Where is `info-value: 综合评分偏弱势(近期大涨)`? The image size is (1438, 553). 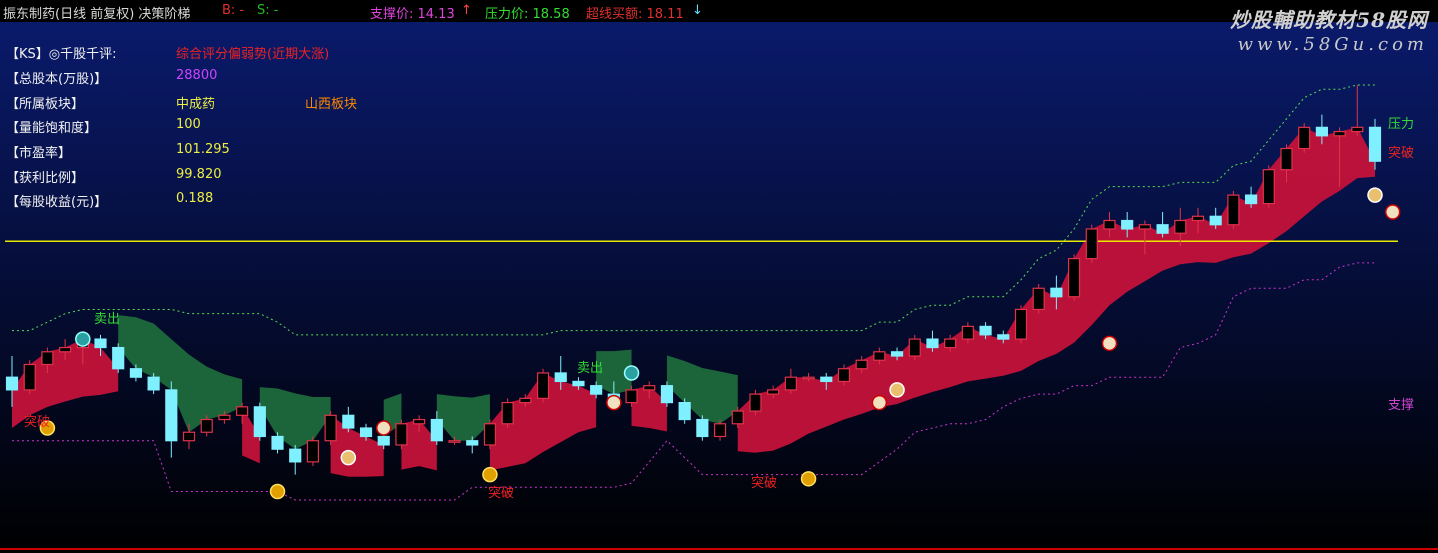 info-value: 综合评分偏弱势(近期大涨) is located at coordinates (253, 54).